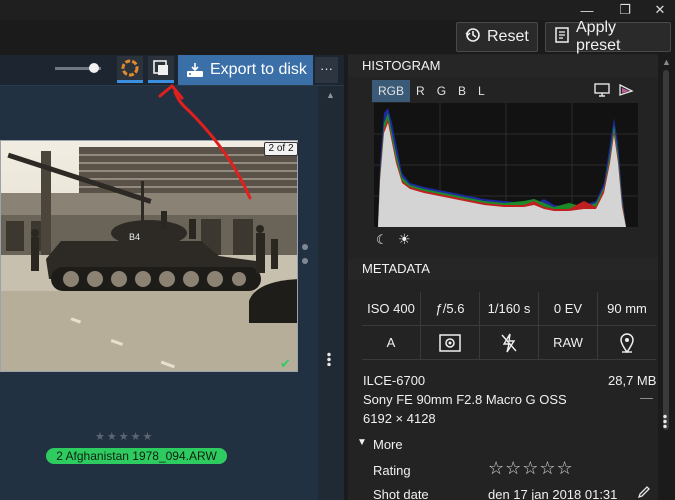 The image size is (675, 500). Describe the element at coordinates (331, 293) in the screenshot. I see `viewer-side-strip` at that location.